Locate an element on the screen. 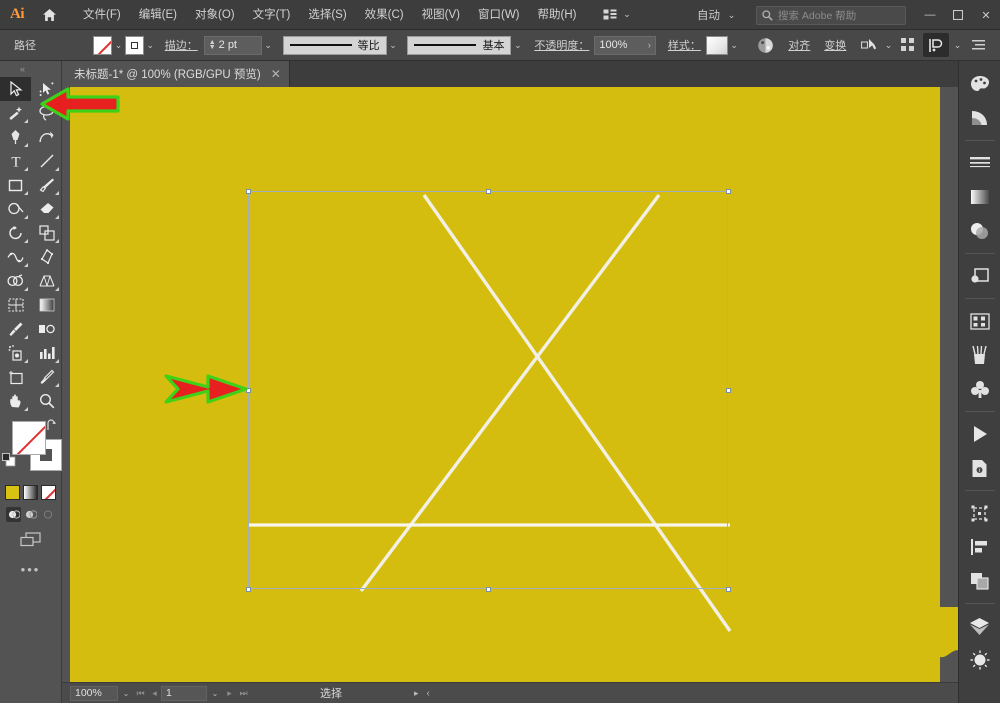  eraser-tool-icon is located at coordinates (46, 209).